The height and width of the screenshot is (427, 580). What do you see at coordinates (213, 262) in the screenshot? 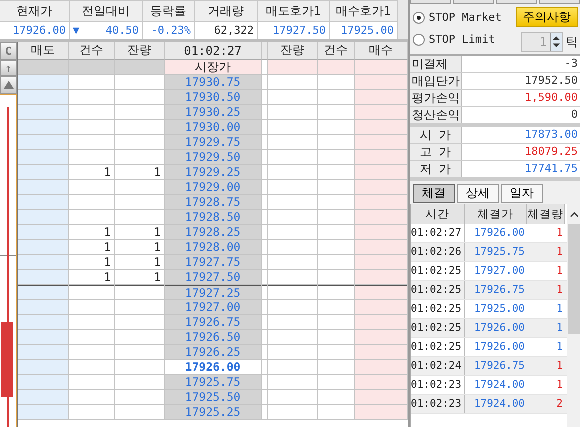
I see `price-cell: 17927.75` at bounding box center [213, 262].